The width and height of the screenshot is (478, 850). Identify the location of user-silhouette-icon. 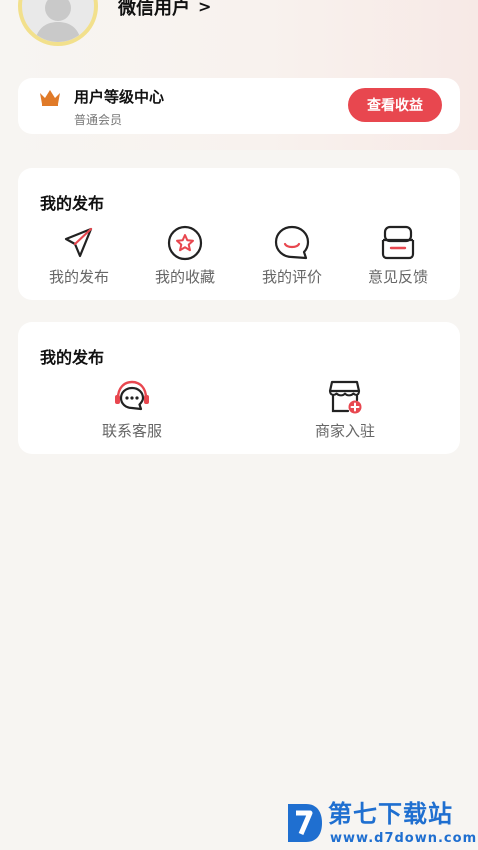
(58, 21).